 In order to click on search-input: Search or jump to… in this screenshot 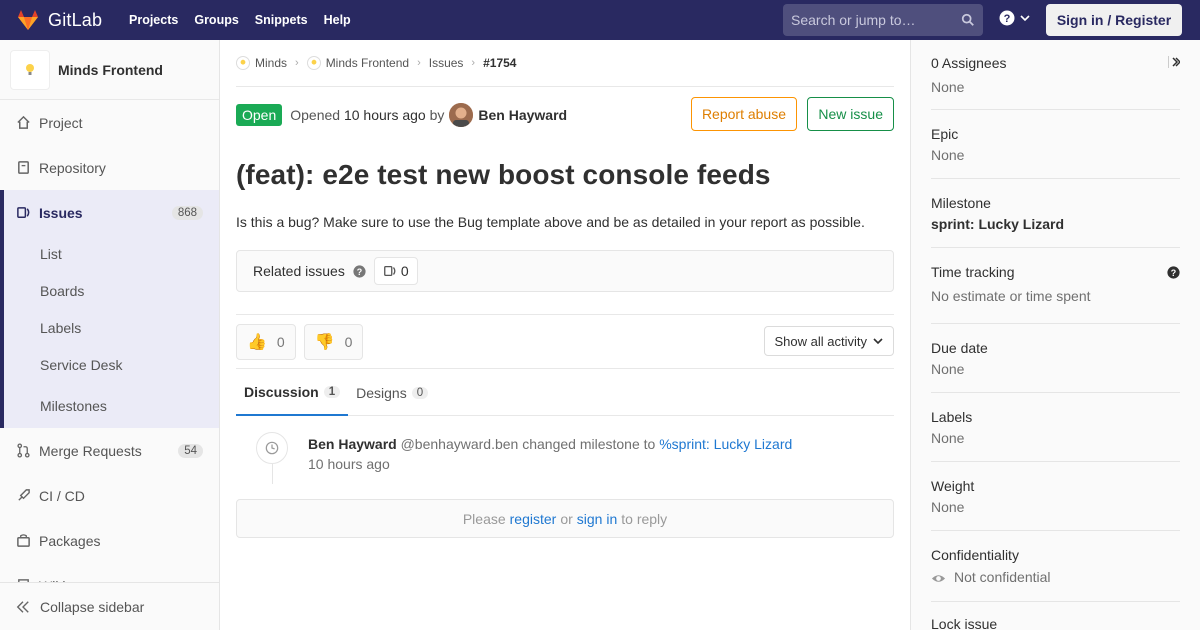, I will do `click(883, 20)`.